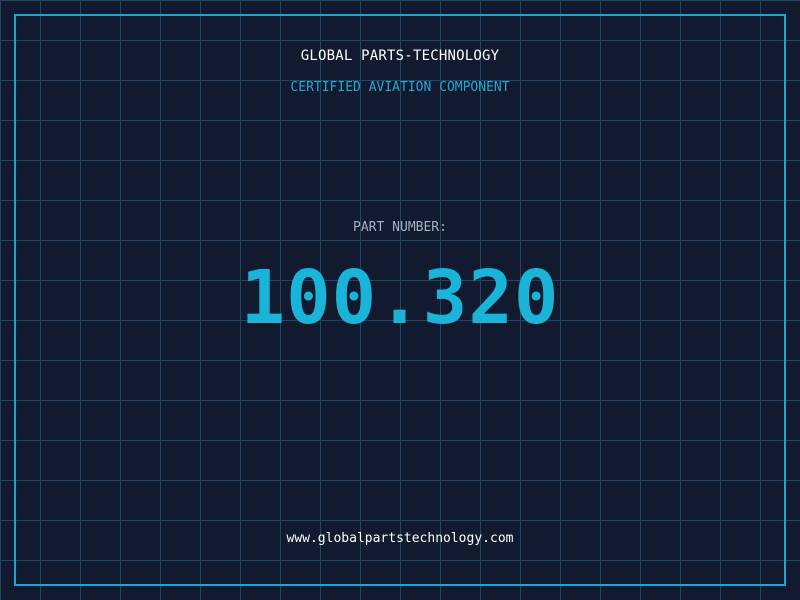  Describe the element at coordinates (400, 538) in the screenshot. I see `website-link: www.globalpartstechnology.com` at that location.